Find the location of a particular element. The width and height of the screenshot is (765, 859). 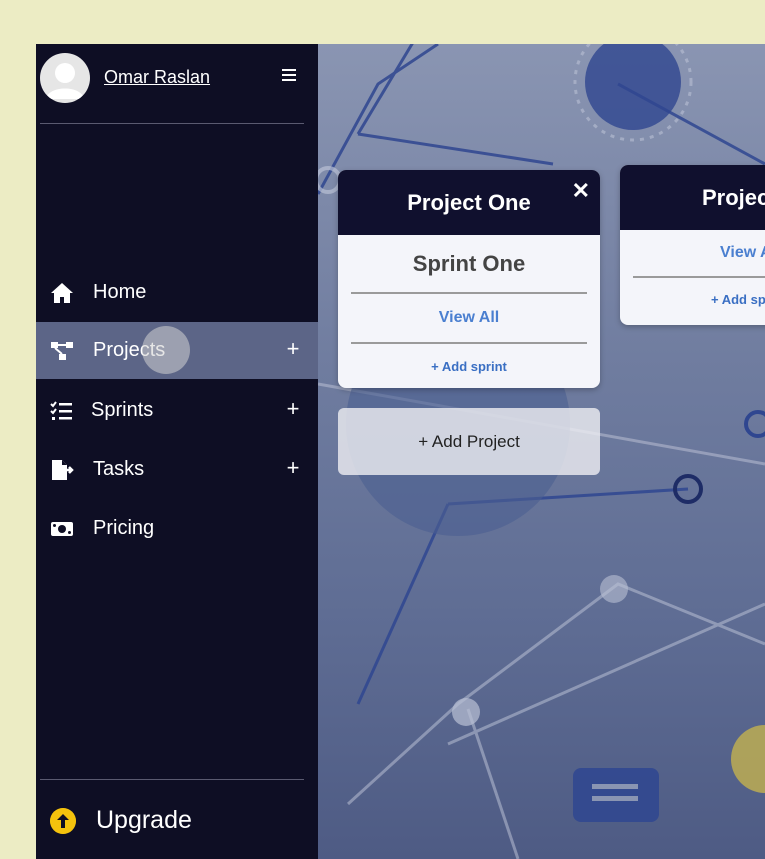

avatar is located at coordinates (65, 78).